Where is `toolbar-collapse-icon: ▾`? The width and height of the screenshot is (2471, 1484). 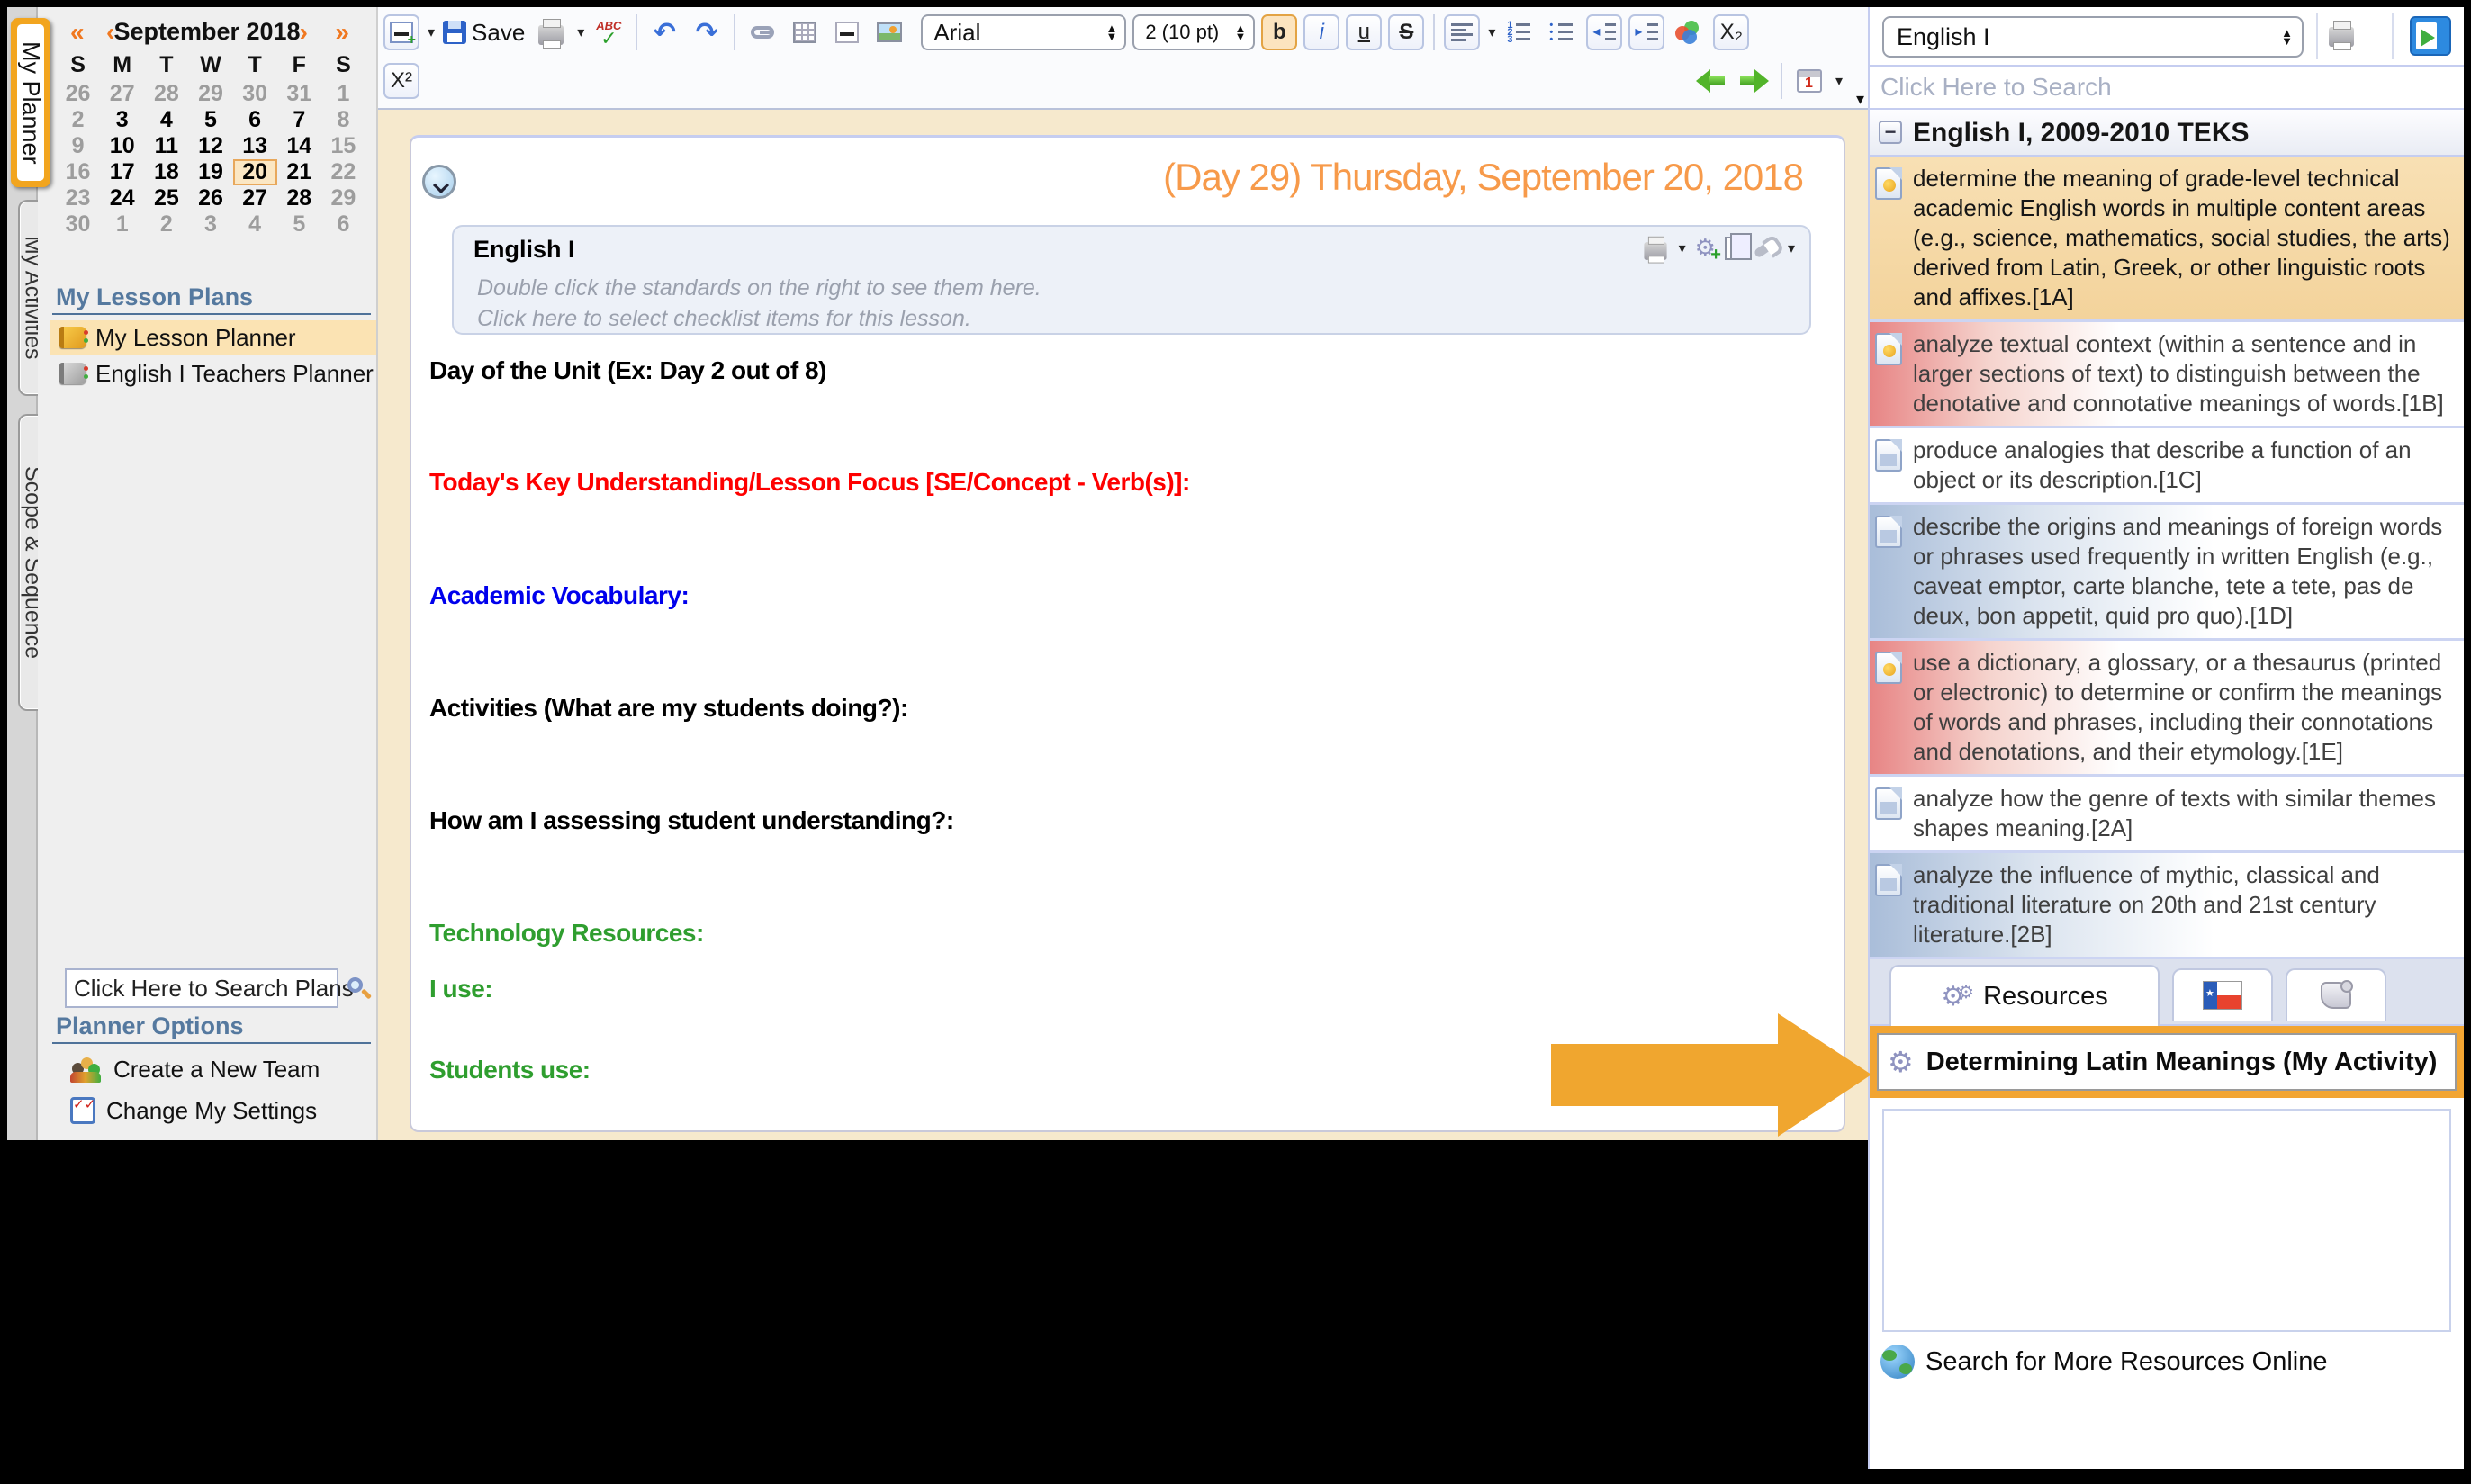
toolbar-collapse-icon: ▾ is located at coordinates (1860, 100).